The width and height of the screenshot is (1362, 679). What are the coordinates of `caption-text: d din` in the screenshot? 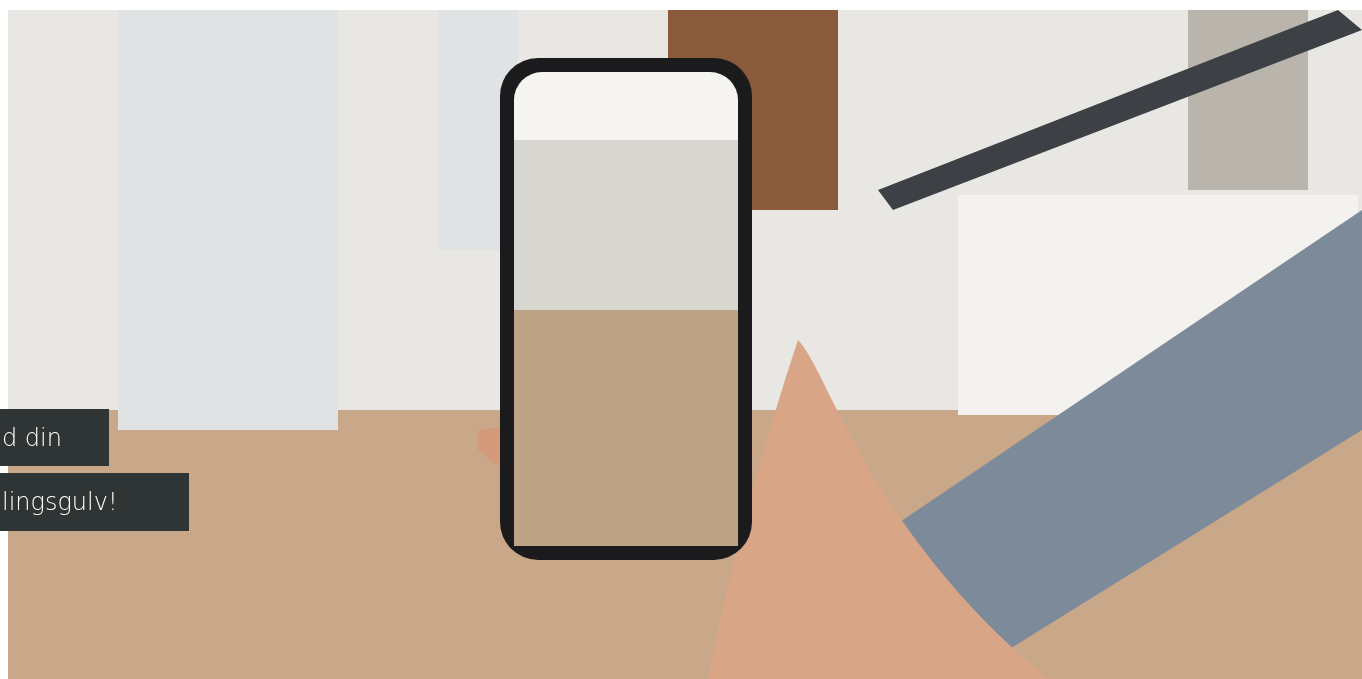 It's located at (54, 437).